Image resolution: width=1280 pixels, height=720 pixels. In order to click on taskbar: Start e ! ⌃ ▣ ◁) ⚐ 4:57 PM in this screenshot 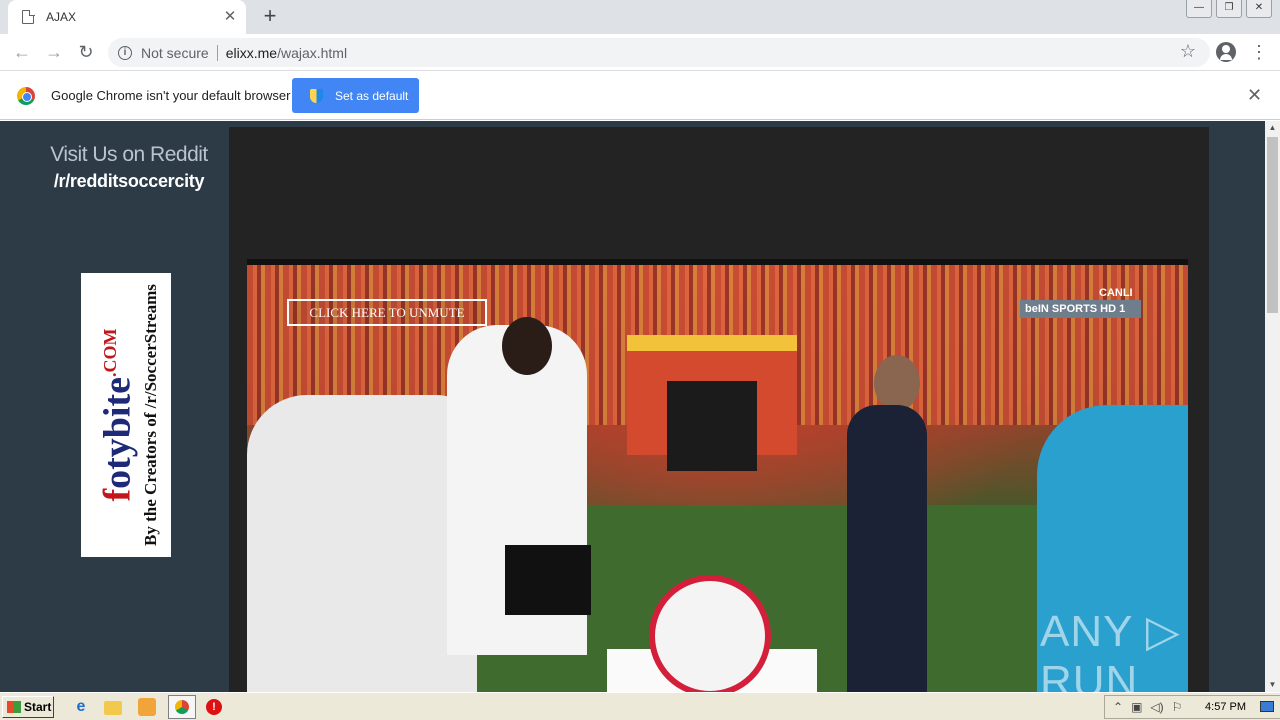, I will do `click(640, 706)`.